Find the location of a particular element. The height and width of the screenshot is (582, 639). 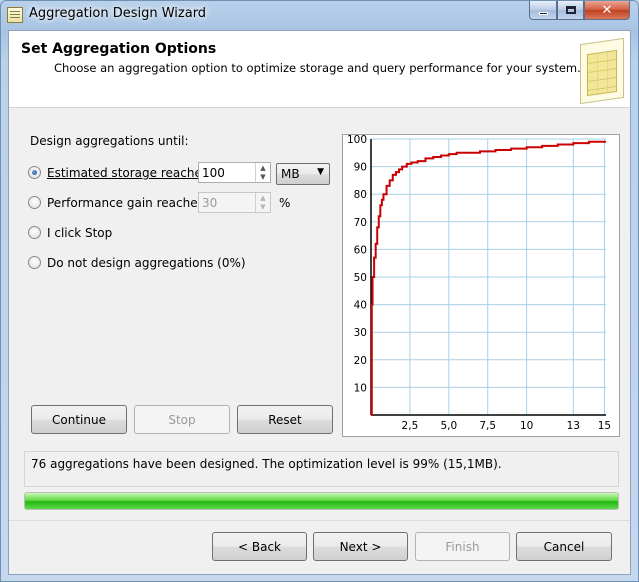

storage-value: 100 is located at coordinates (213, 173).